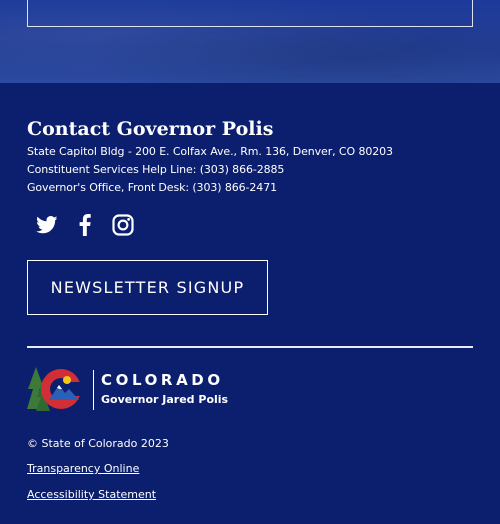 This screenshot has width=500, height=524. Describe the element at coordinates (162, 380) in the screenshot. I see `logo-wordmark: COLORADO` at that location.